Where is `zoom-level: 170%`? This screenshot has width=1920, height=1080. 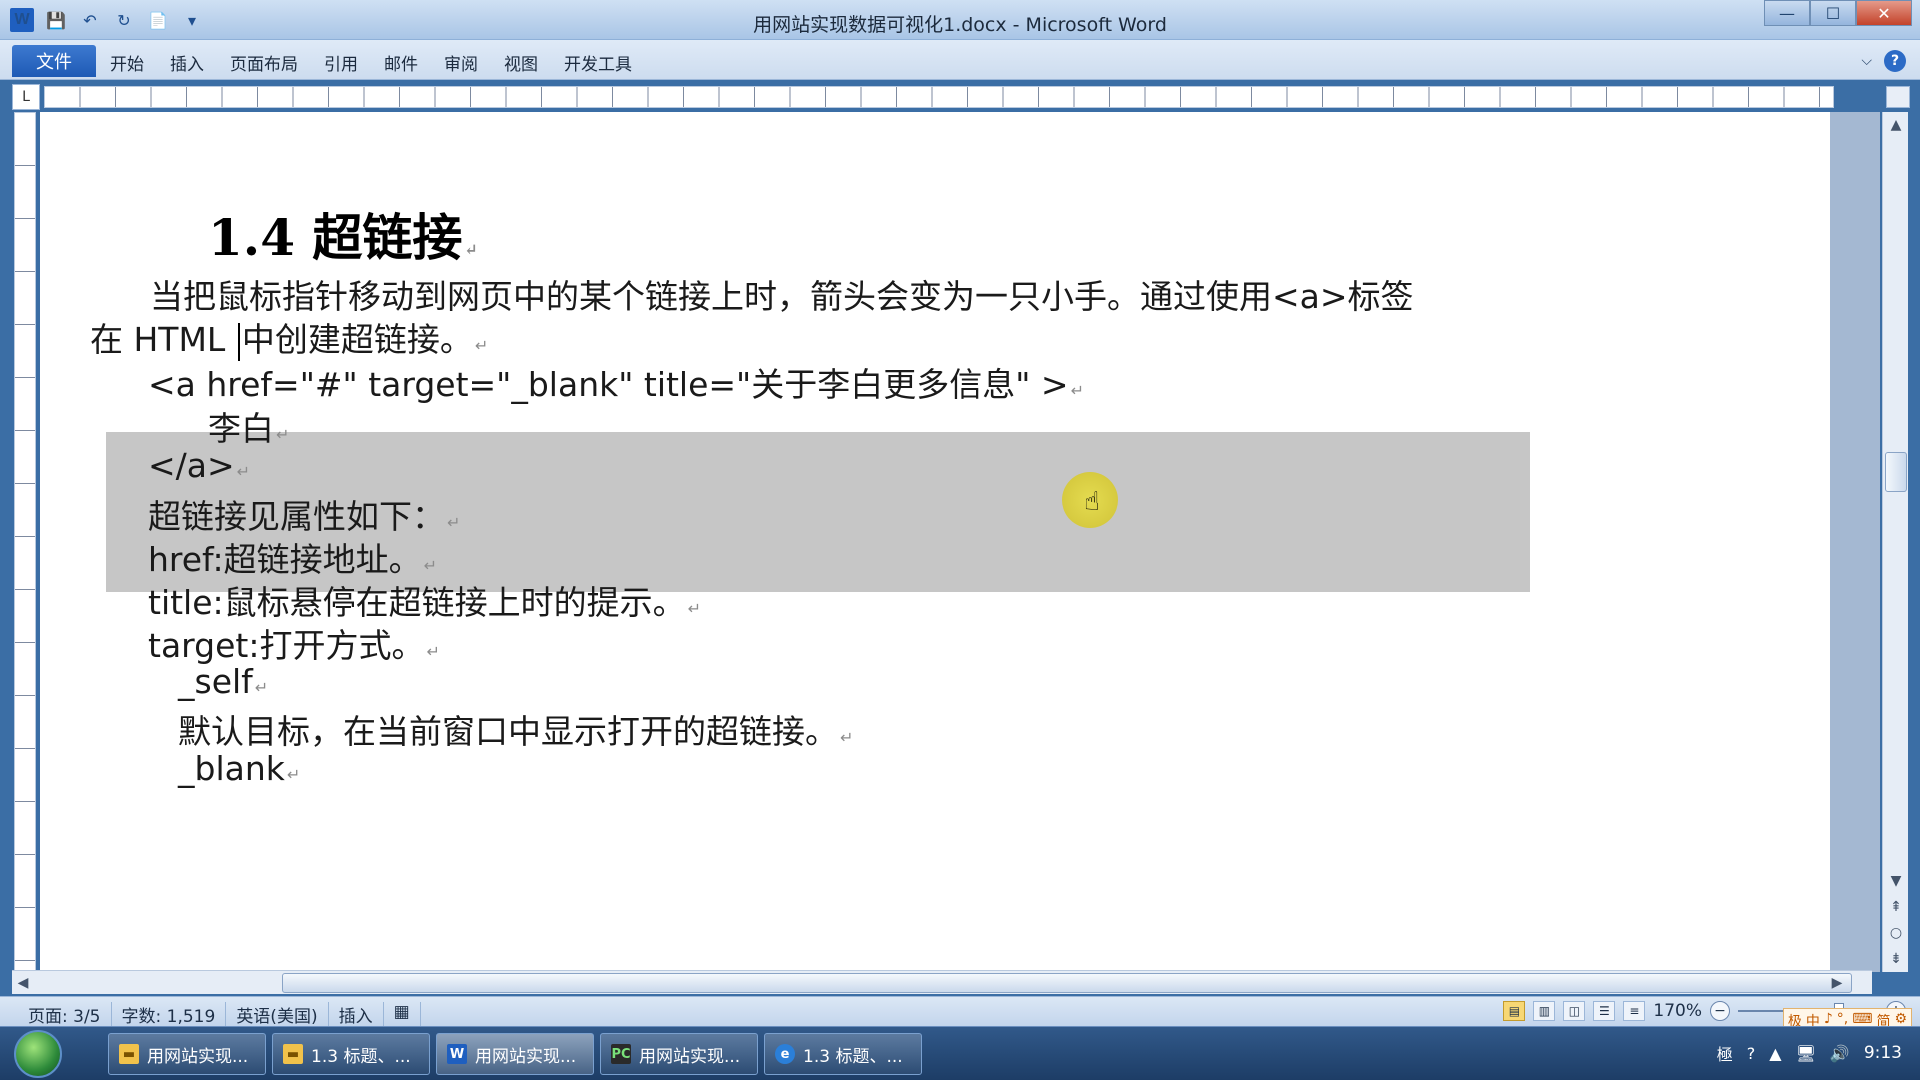 zoom-level: 170% is located at coordinates (1677, 1011).